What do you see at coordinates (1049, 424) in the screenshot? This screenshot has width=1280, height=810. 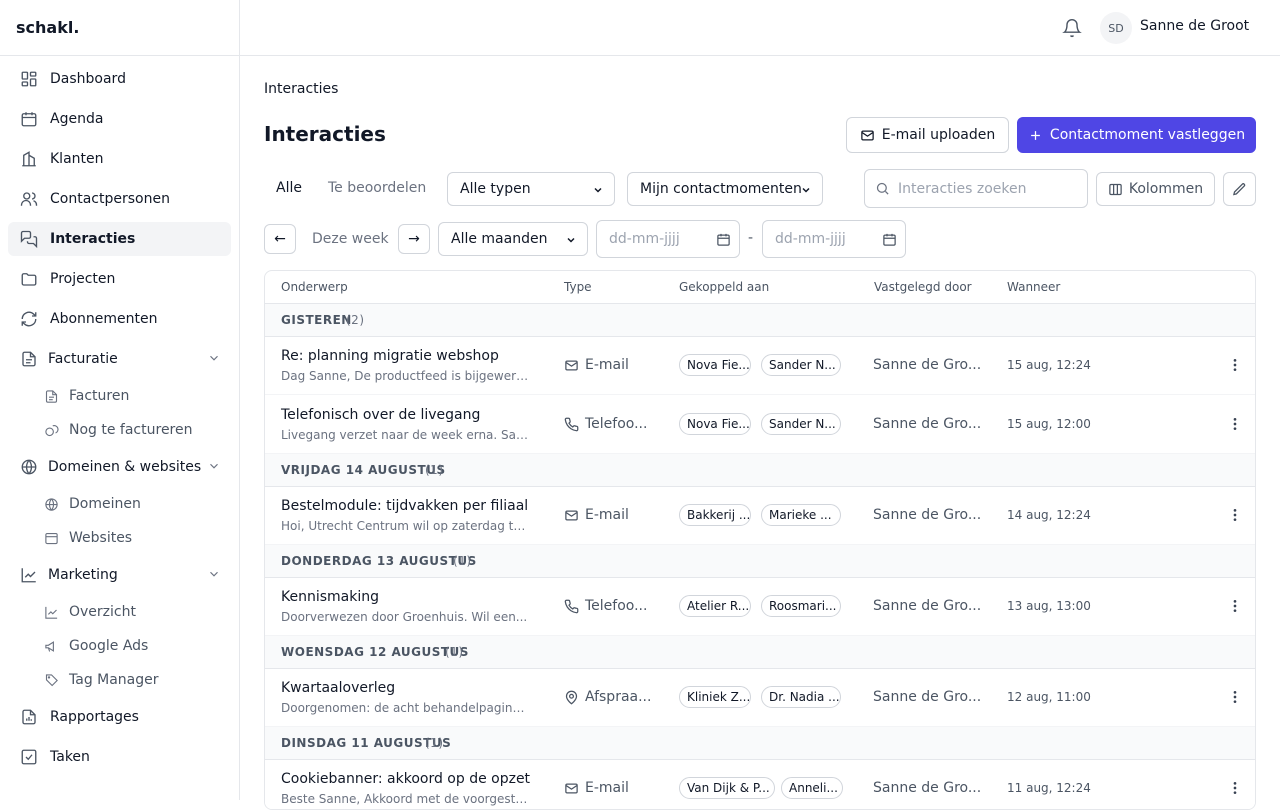 I see `row-when: 15 aug, 12:00` at bounding box center [1049, 424].